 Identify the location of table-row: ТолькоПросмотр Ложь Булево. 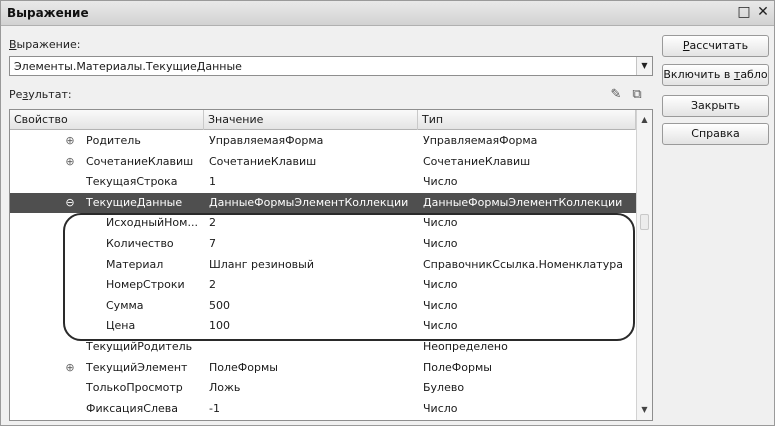
(323, 388).